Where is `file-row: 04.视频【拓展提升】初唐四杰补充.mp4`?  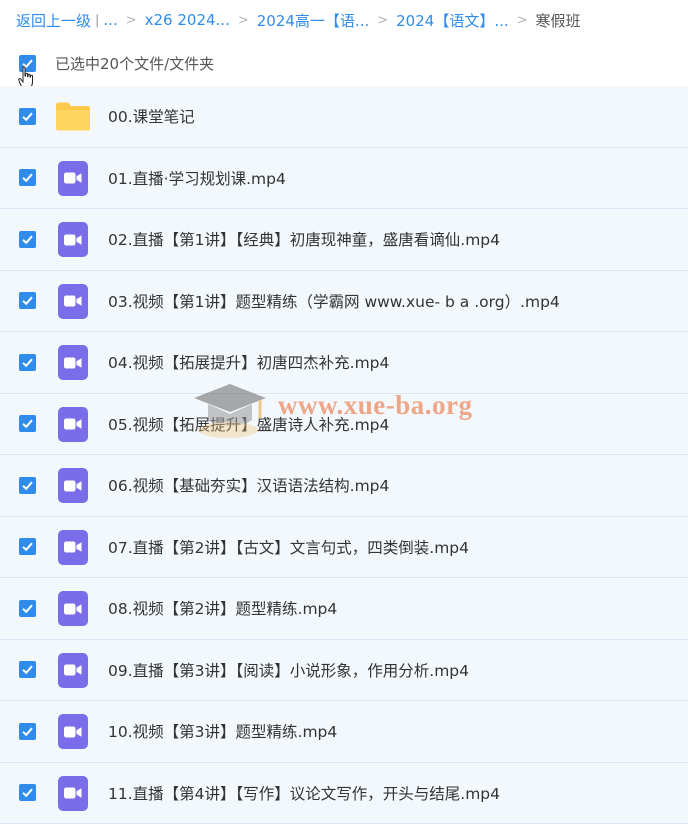 file-row: 04.视频【拓展提升】初唐四杰补充.mp4 is located at coordinates (344, 363).